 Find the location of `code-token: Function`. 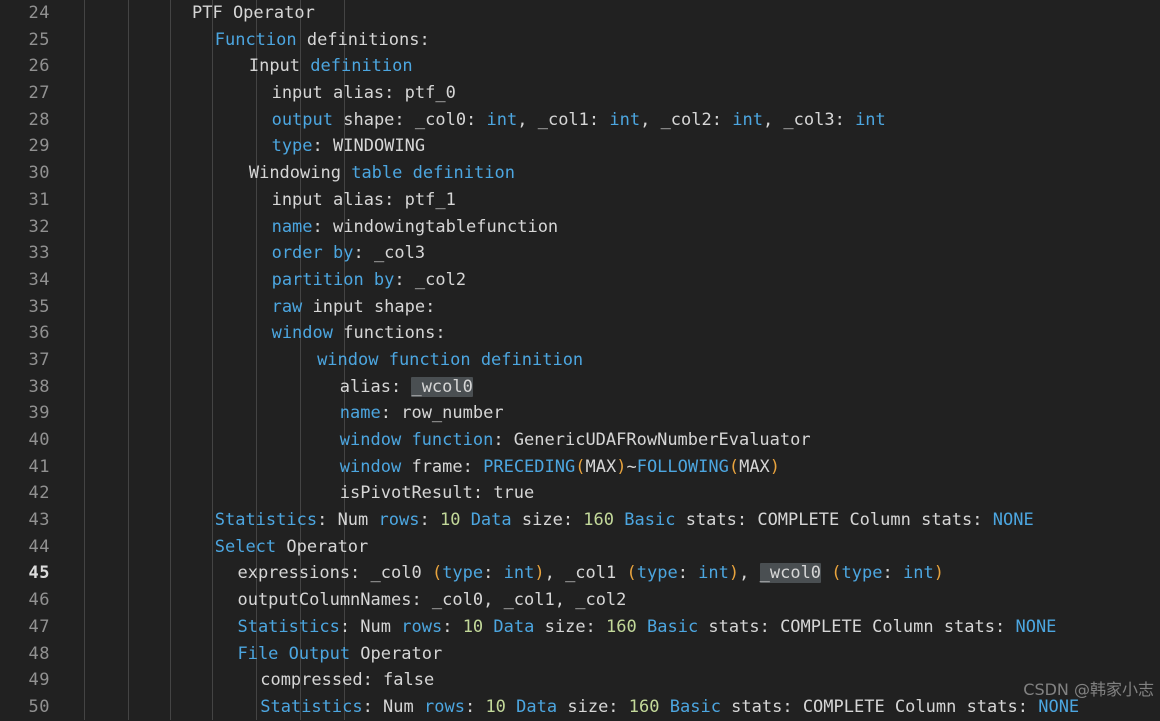

code-token: Function is located at coordinates (255, 39).